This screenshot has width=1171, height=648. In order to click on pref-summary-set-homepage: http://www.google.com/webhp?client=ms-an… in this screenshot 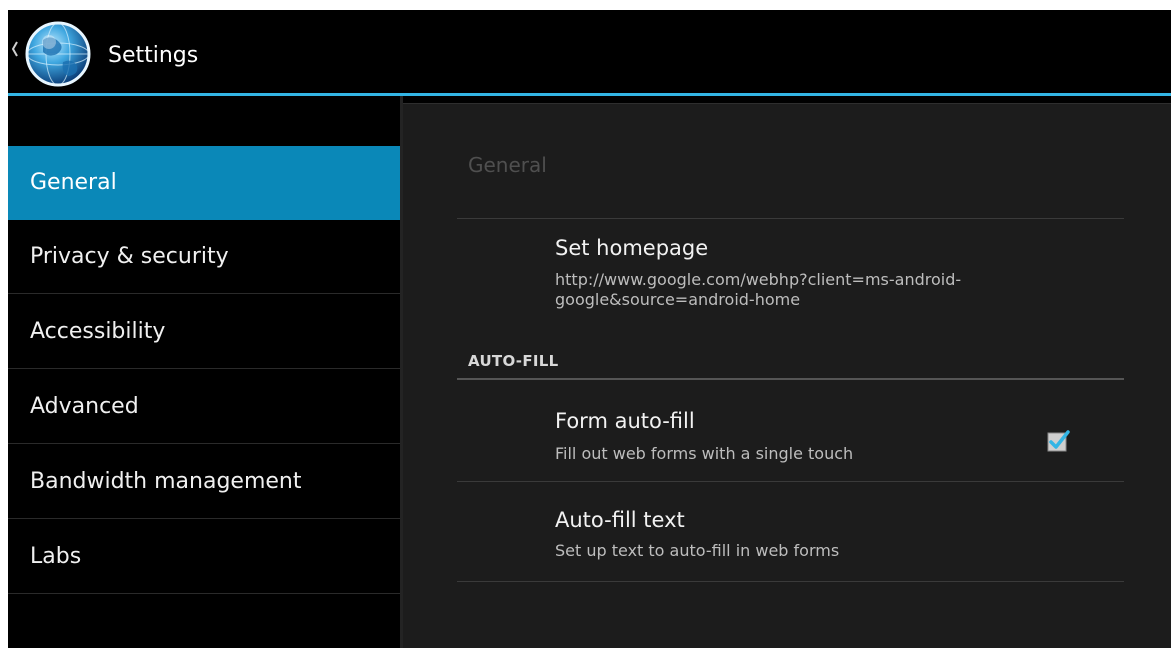, I will do `click(758, 289)`.